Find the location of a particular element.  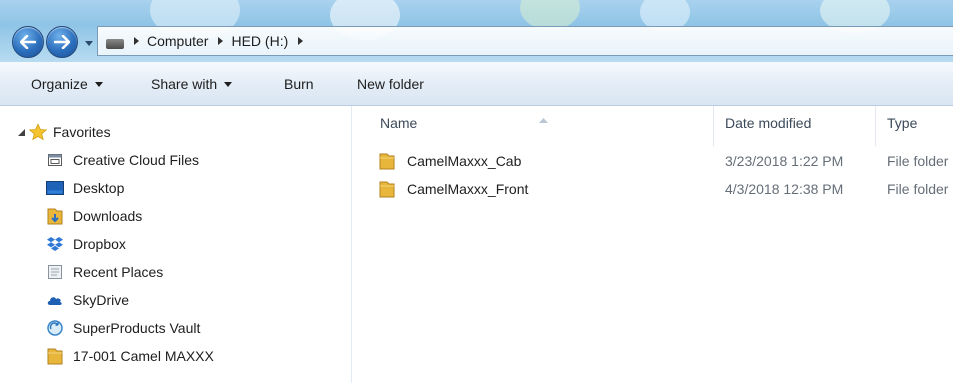

downloads-folder-icon is located at coordinates (55, 216).